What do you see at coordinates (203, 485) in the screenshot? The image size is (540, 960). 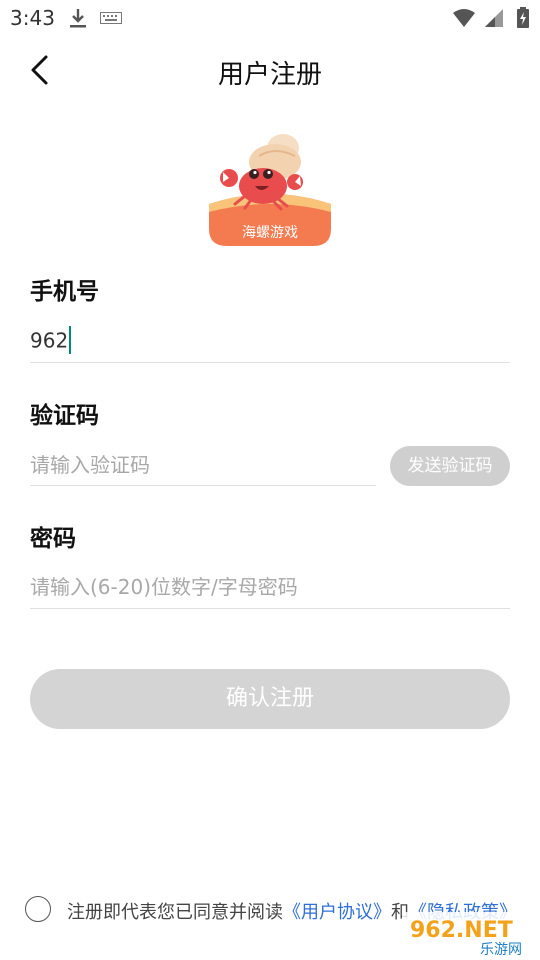 I see `code-underline` at bounding box center [203, 485].